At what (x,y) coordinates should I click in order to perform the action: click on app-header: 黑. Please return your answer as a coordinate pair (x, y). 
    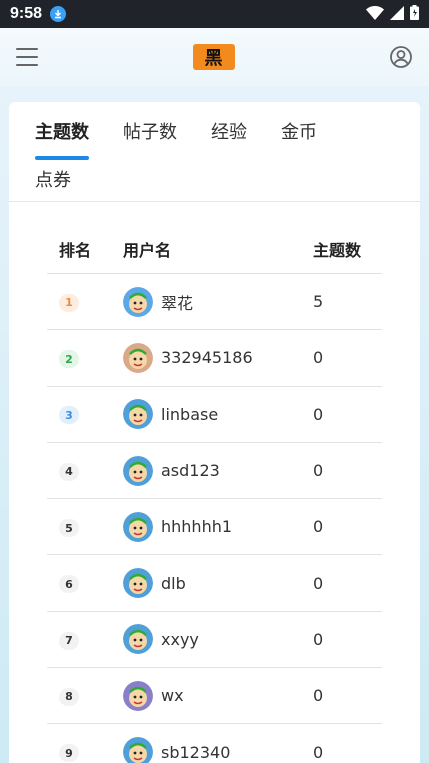
    Looking at the image, I should click on (214, 57).